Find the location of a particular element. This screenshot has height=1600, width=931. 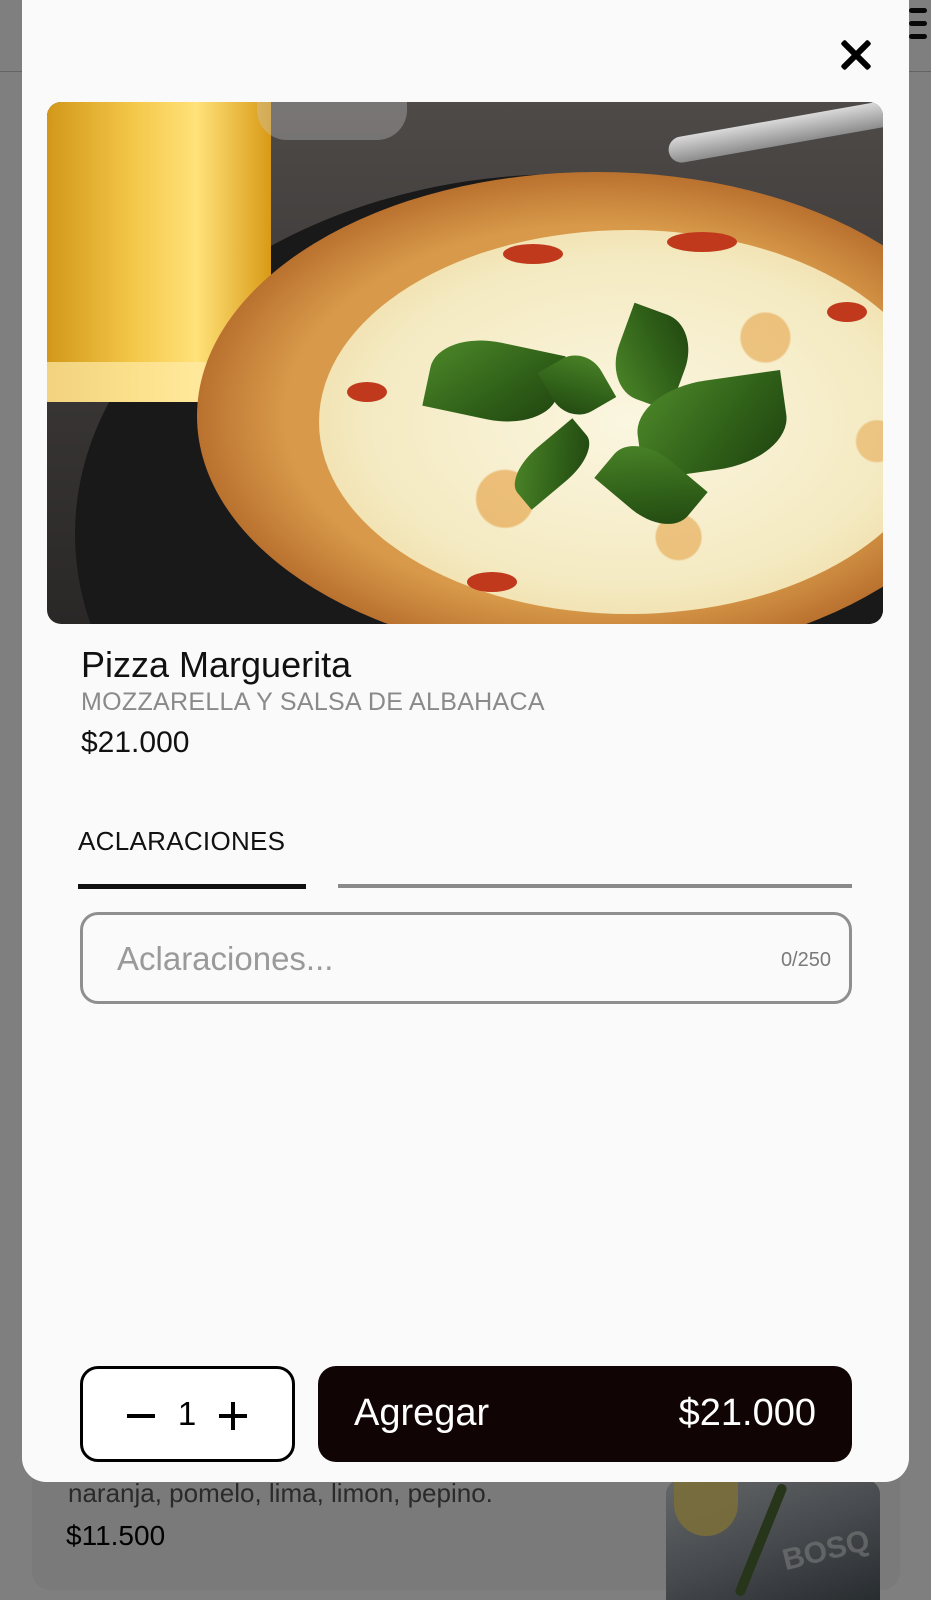

add-to-order-button: Agregar $21.000 is located at coordinates (585, 1414).